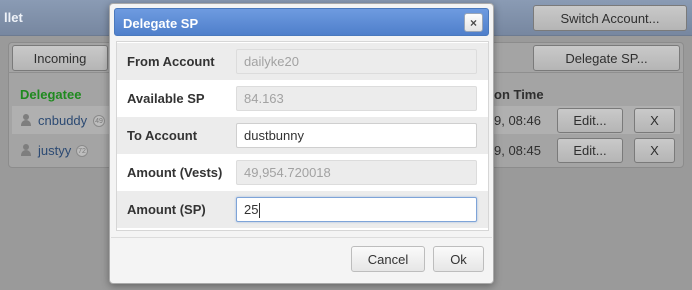 This screenshot has width=692, height=290. Describe the element at coordinates (166, 209) in the screenshot. I see `amount-sp-label: Amount (SP)` at that location.